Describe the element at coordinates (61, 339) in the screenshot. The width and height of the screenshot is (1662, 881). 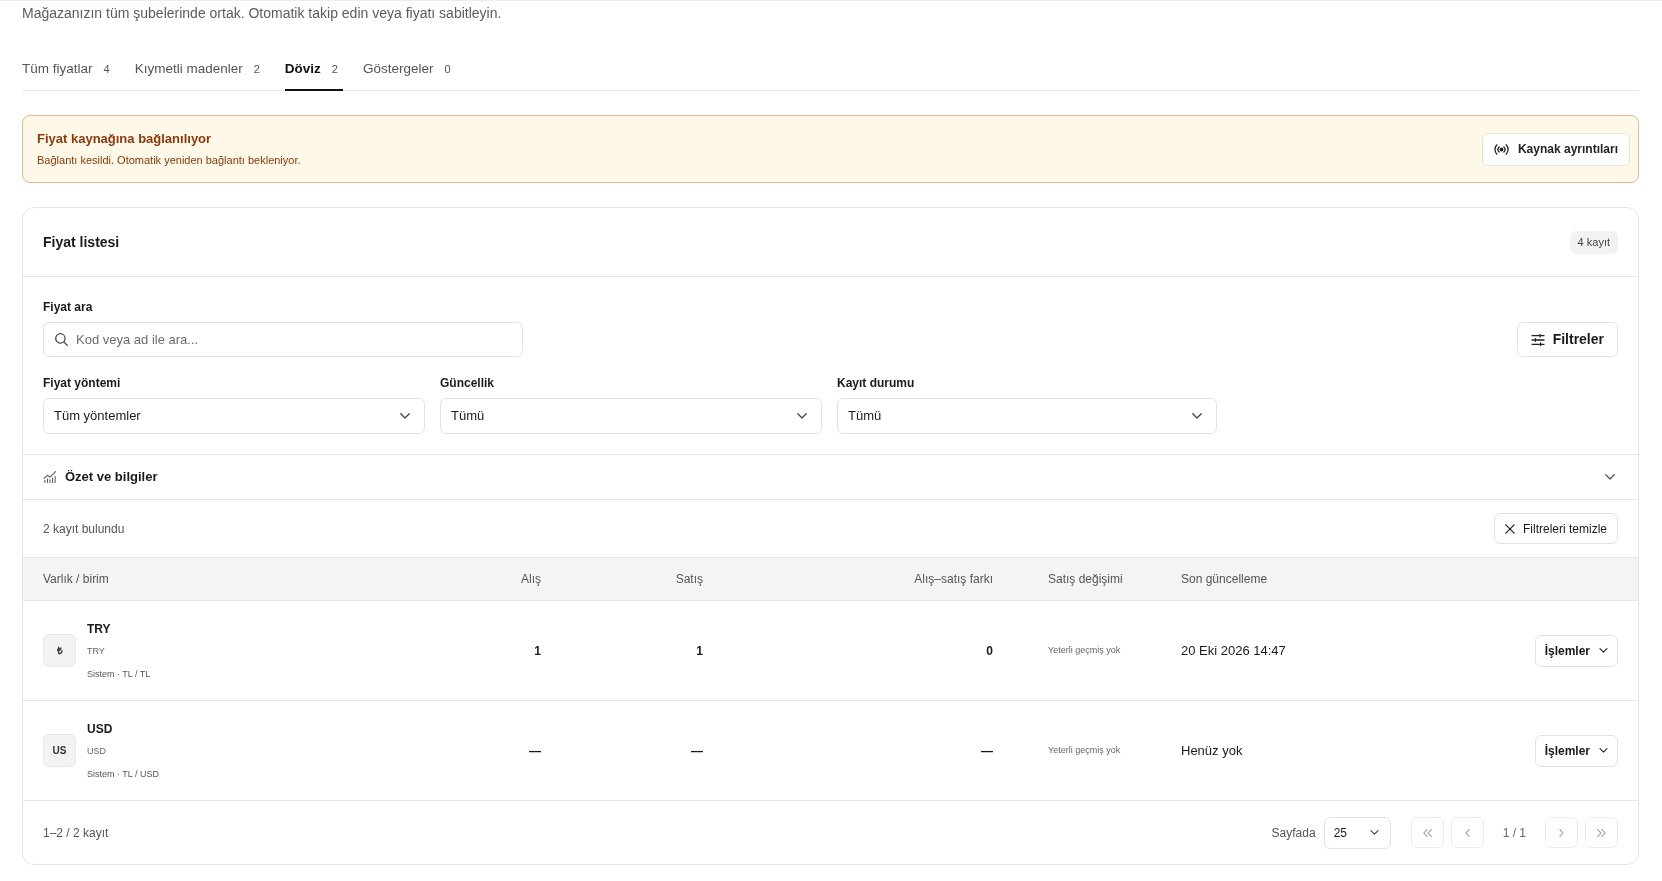
I see `search-icon` at that location.